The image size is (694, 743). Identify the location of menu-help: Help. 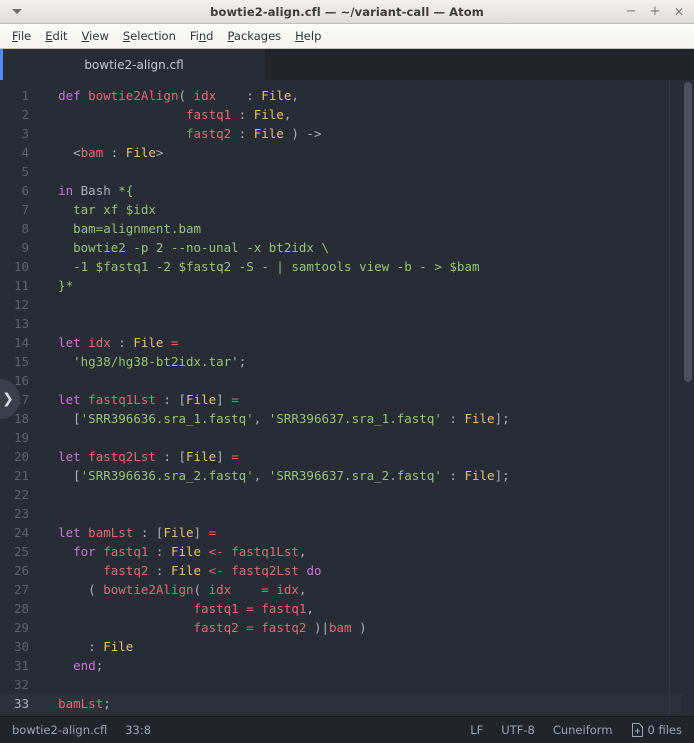
(308, 36).